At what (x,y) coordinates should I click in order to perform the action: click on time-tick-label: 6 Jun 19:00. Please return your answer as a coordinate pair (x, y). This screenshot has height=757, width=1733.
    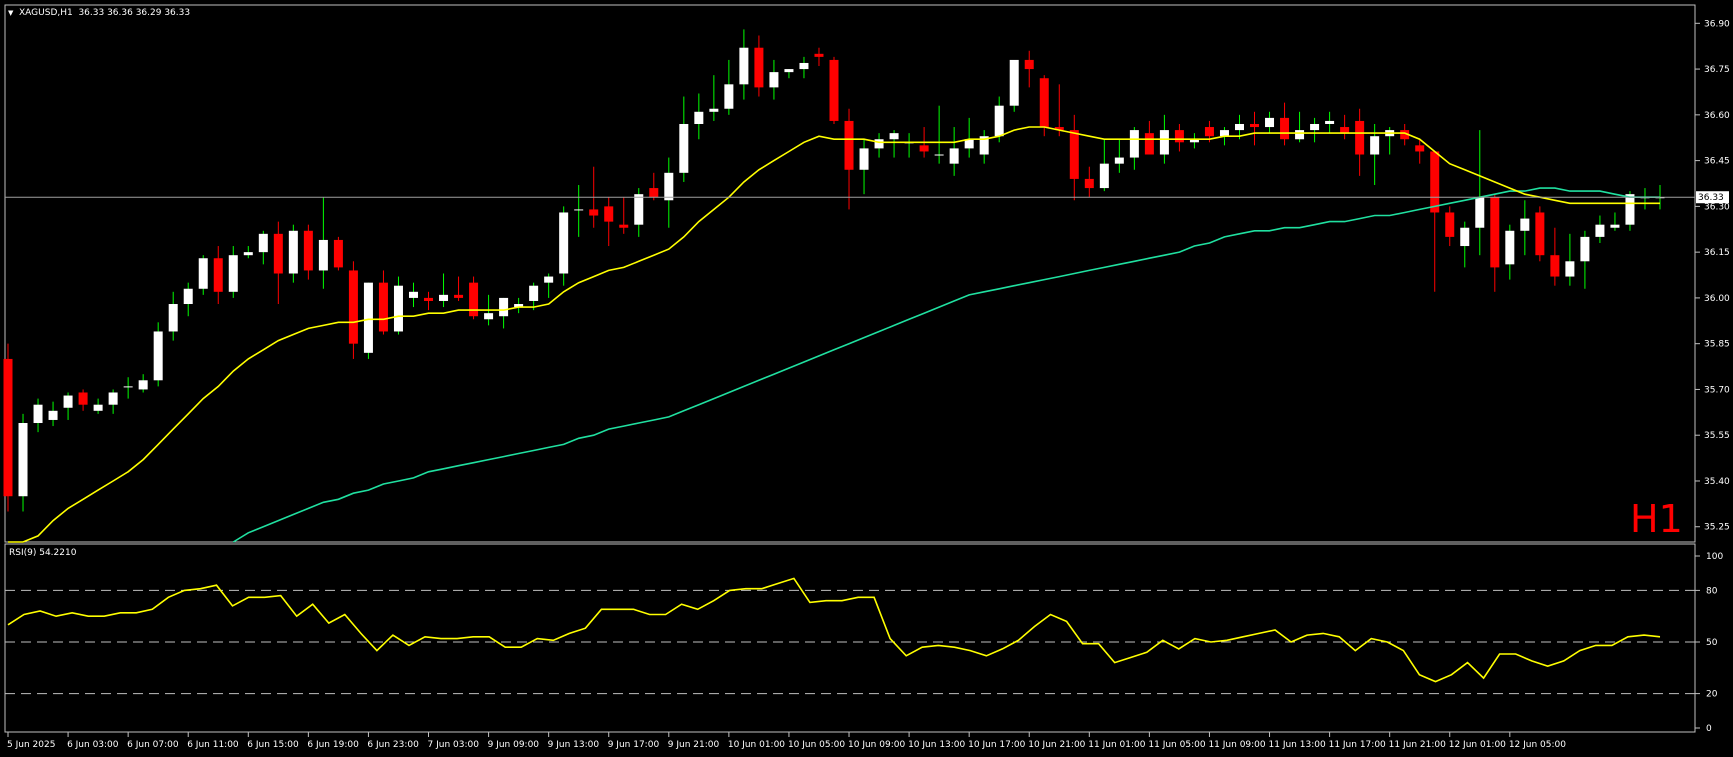
    Looking at the image, I should click on (333, 745).